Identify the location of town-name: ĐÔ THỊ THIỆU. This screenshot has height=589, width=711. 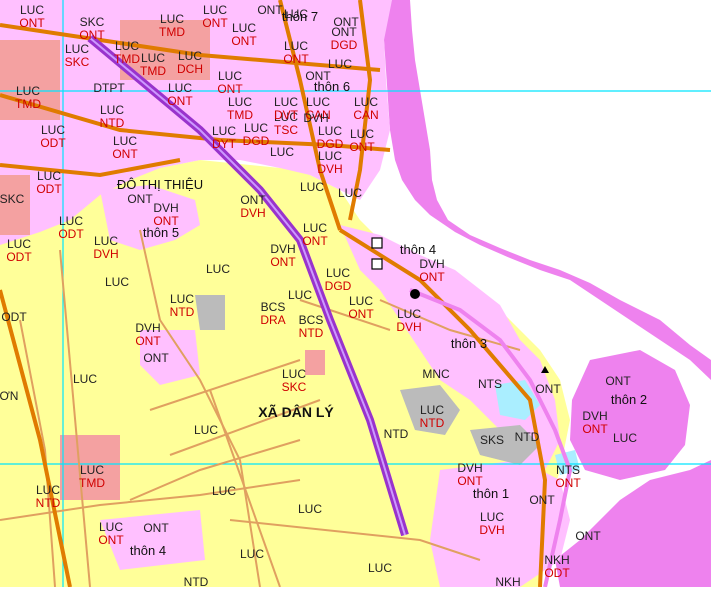
(160, 184).